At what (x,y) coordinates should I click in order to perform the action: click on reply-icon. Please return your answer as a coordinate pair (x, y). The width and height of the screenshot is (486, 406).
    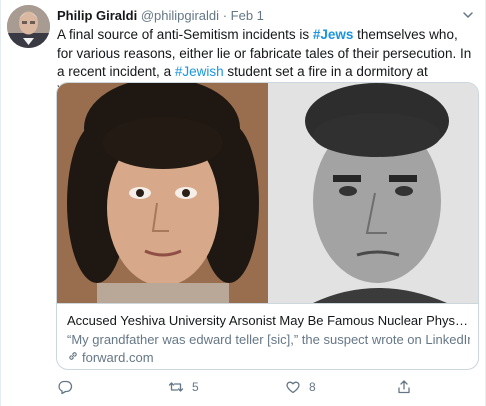
    Looking at the image, I should click on (65, 387).